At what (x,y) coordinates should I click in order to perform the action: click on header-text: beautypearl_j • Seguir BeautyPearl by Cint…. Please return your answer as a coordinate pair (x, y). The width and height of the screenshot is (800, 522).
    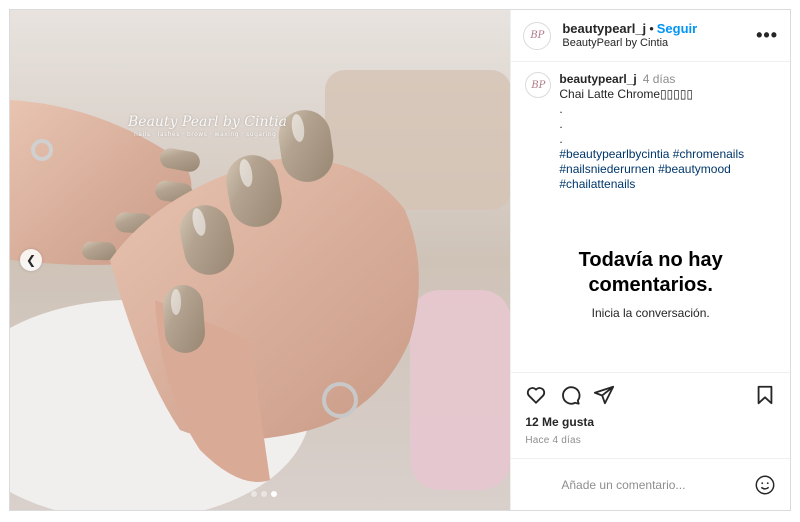
    Looking at the image, I should click on (659, 36).